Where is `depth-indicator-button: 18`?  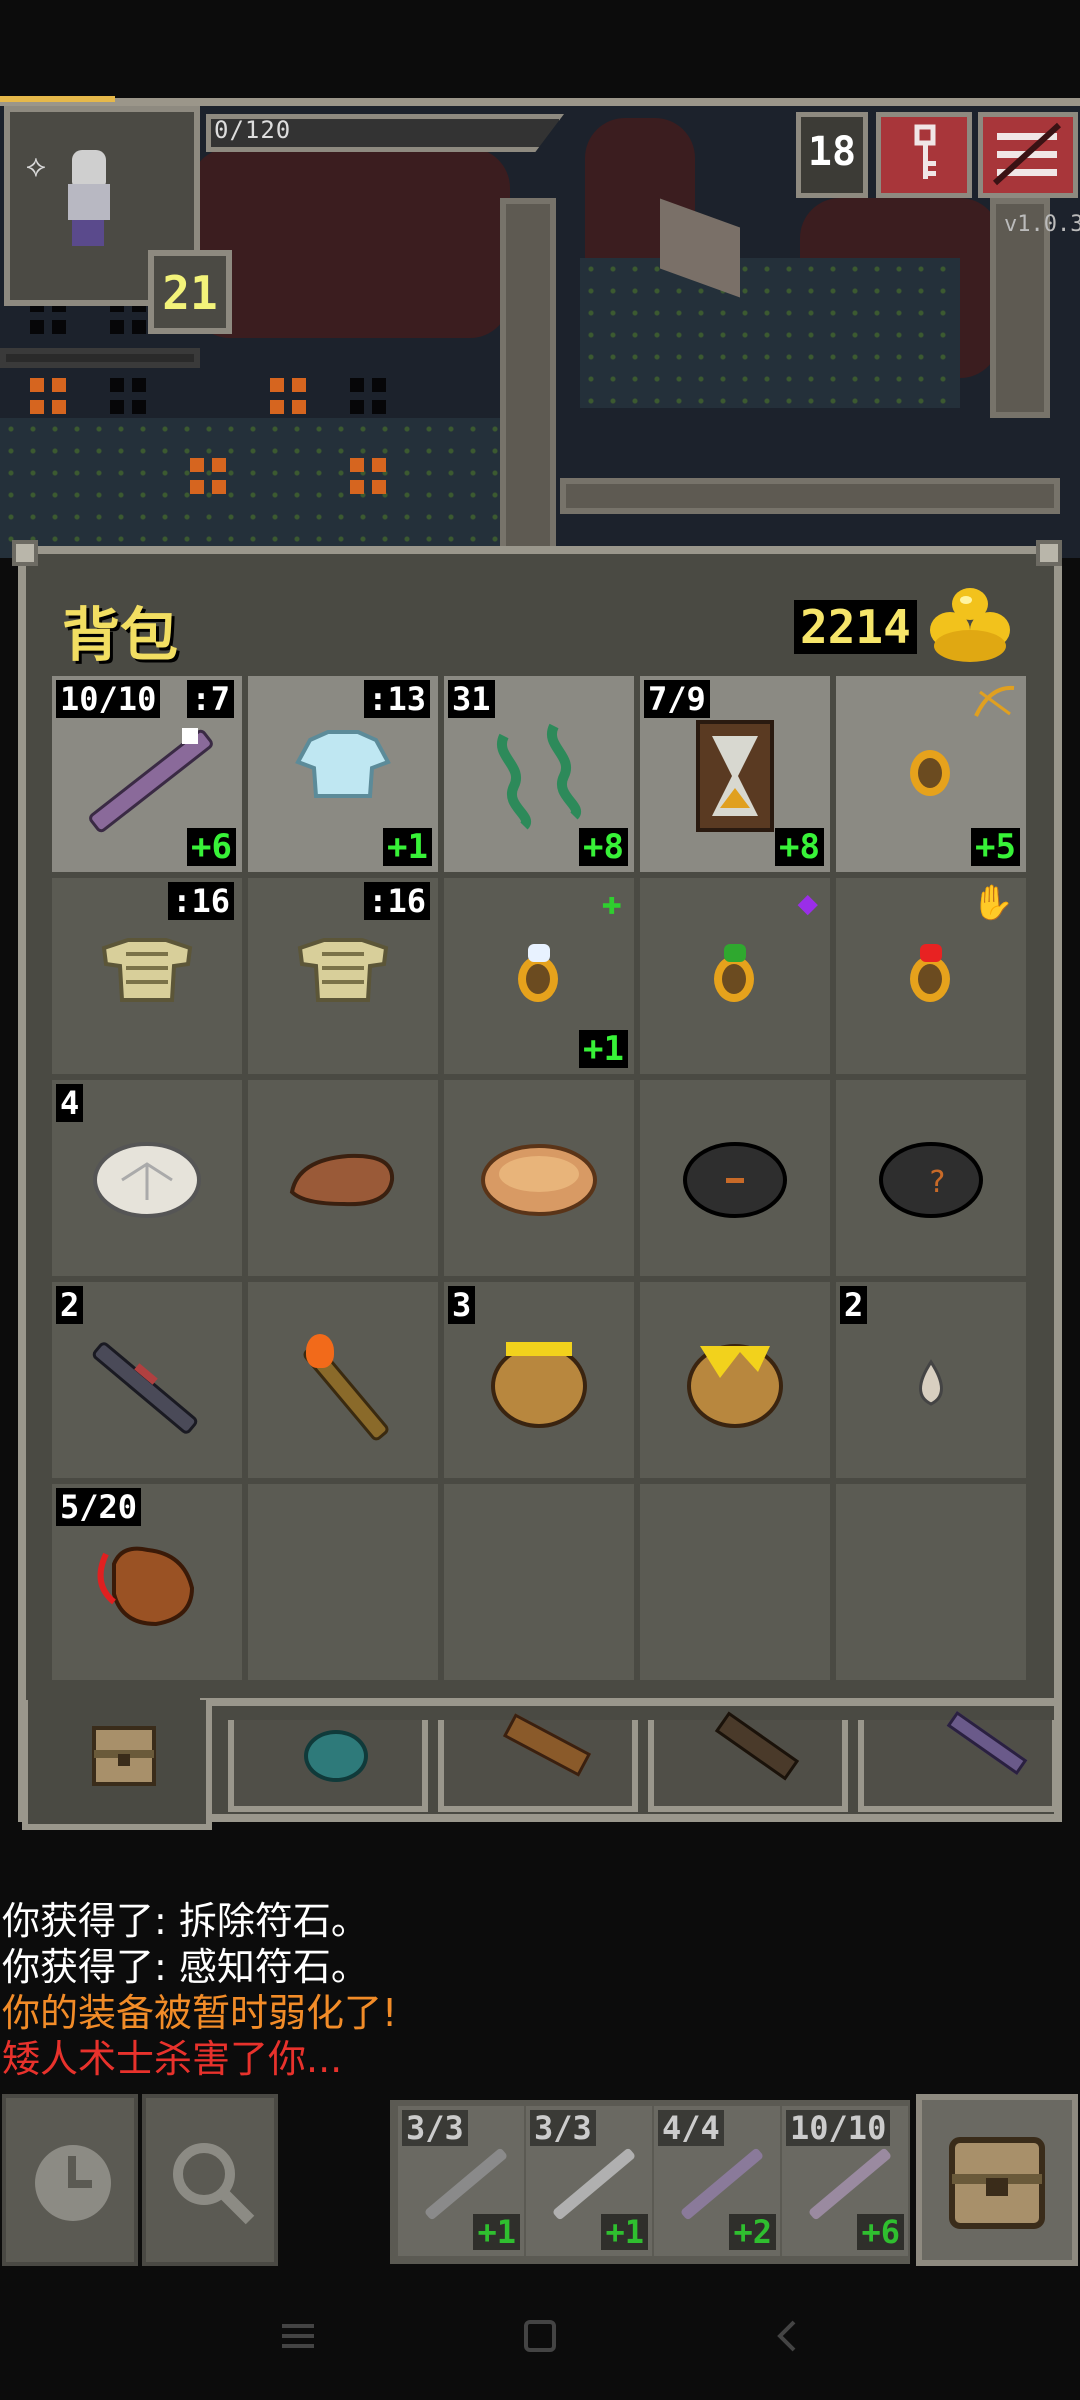
depth-indicator-button: 18 is located at coordinates (832, 155).